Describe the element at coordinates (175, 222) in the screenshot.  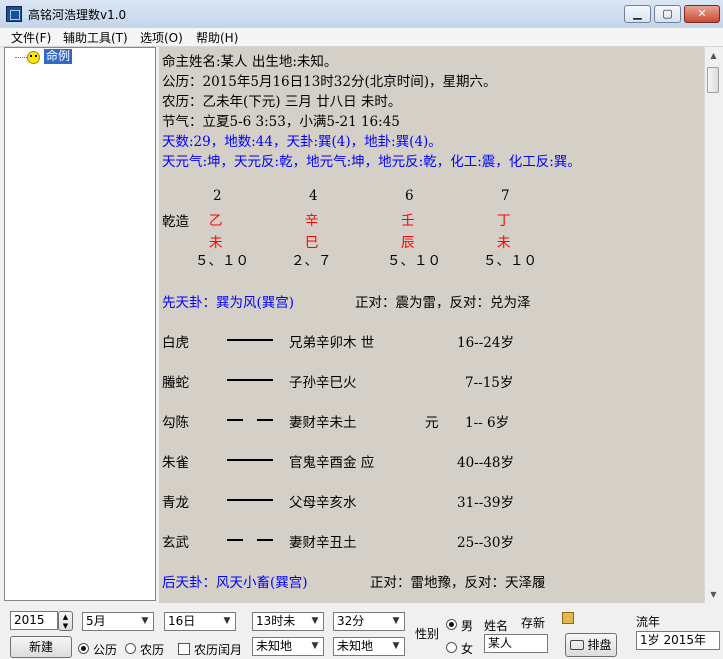
I see `bazi-label: 乾造` at that location.